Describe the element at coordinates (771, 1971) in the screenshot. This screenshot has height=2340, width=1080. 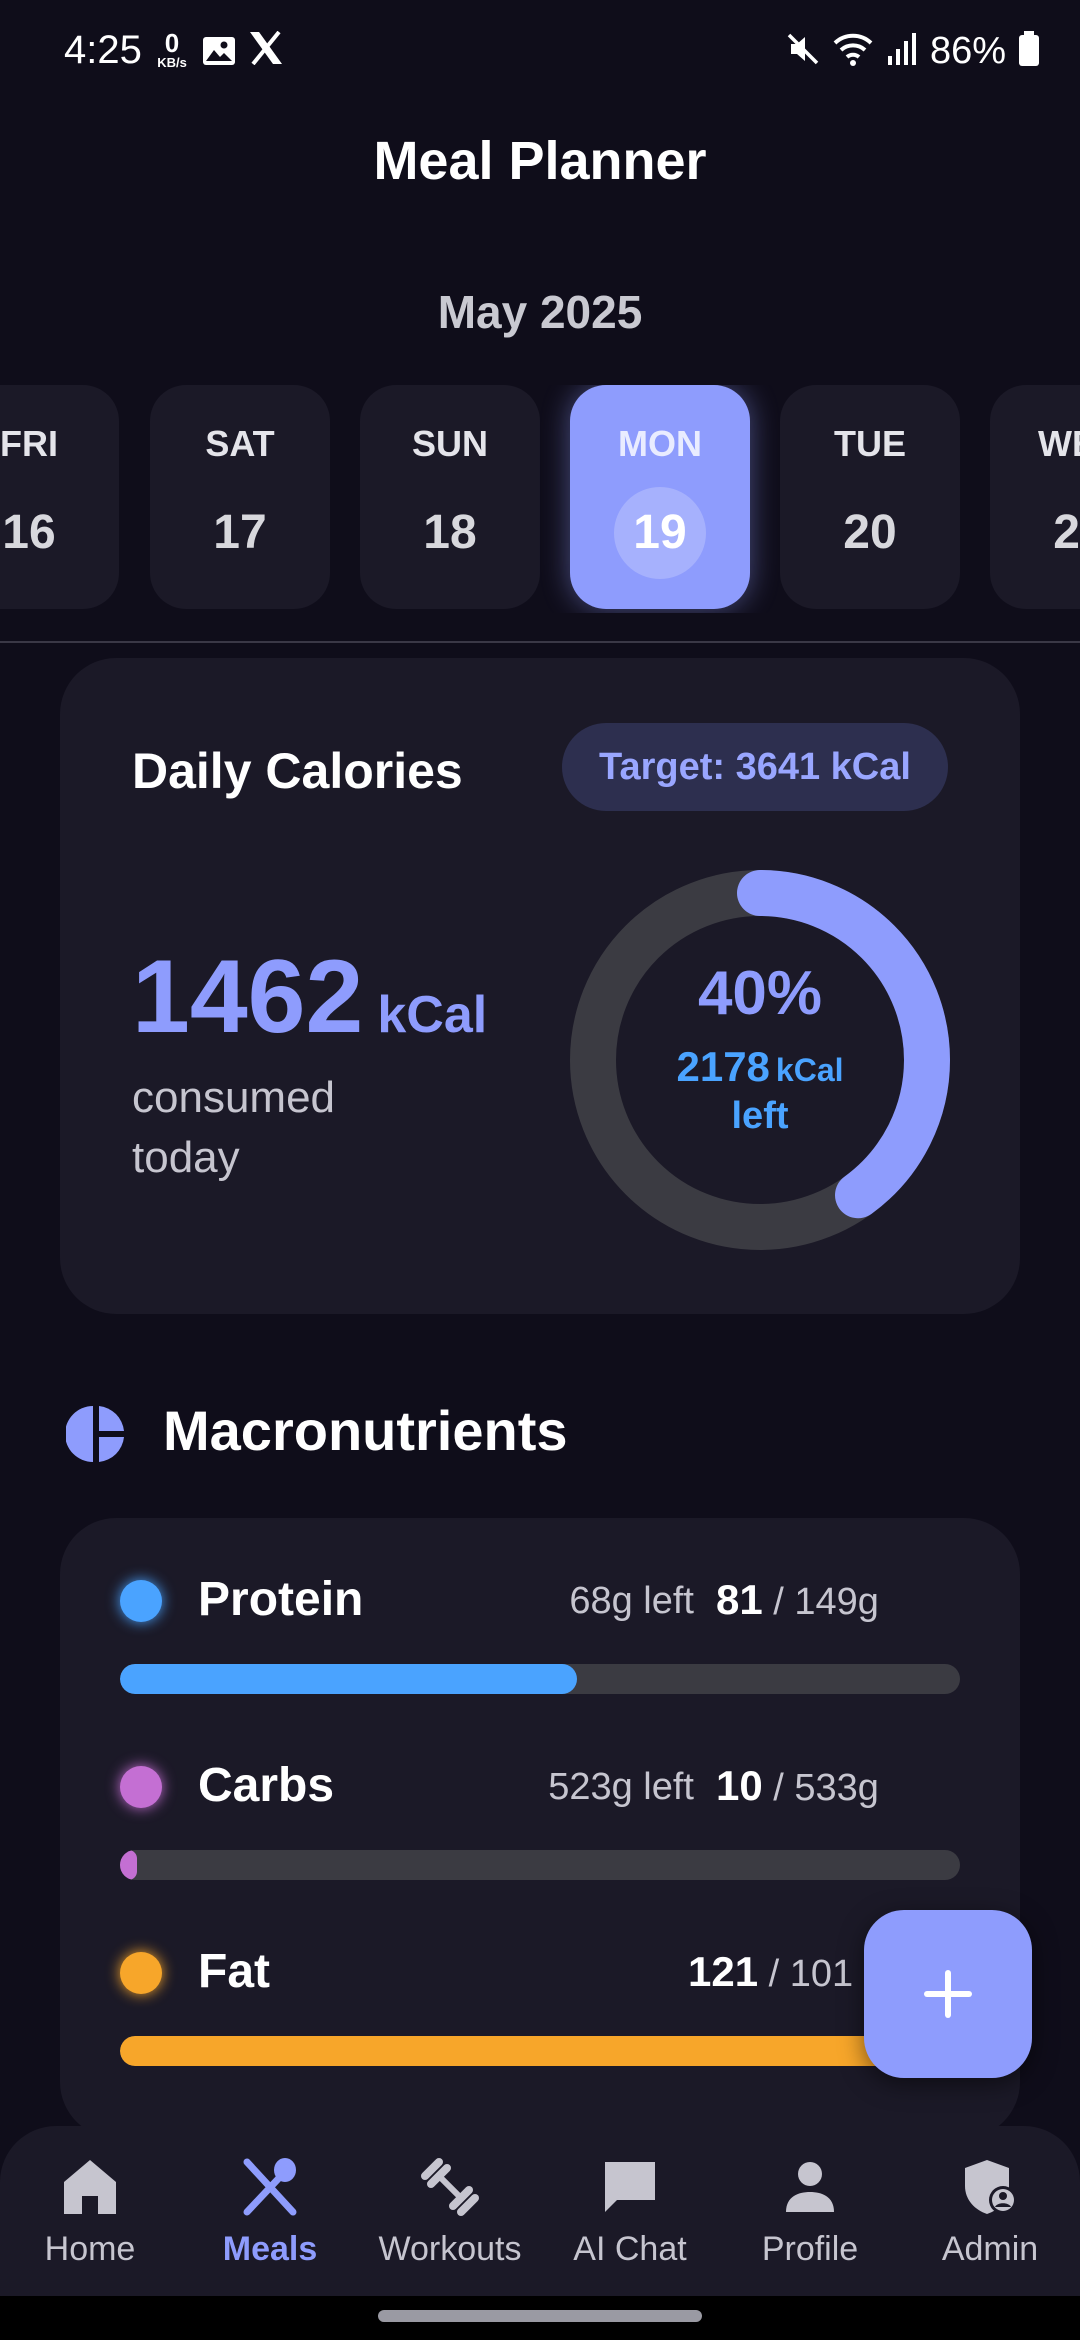
I see `macro-value: 121 / 101` at that location.